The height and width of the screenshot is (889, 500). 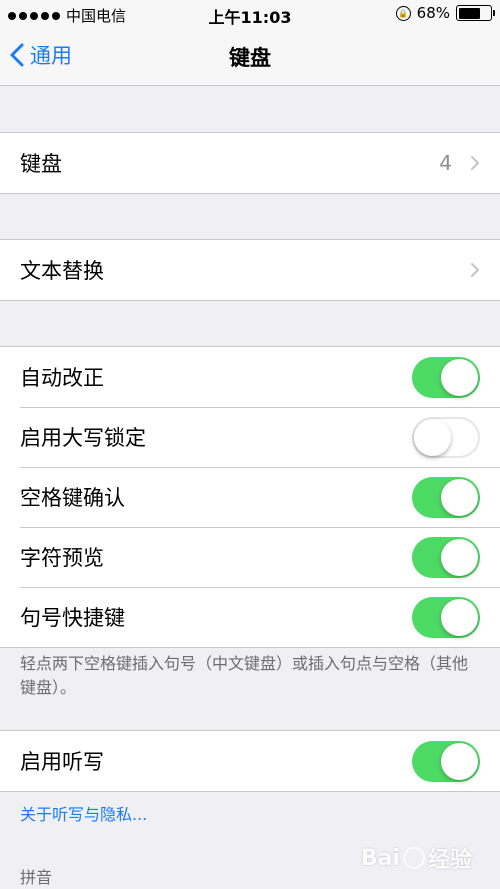 I want to click on text-replacement-label: 文本替换, so click(x=62, y=271).